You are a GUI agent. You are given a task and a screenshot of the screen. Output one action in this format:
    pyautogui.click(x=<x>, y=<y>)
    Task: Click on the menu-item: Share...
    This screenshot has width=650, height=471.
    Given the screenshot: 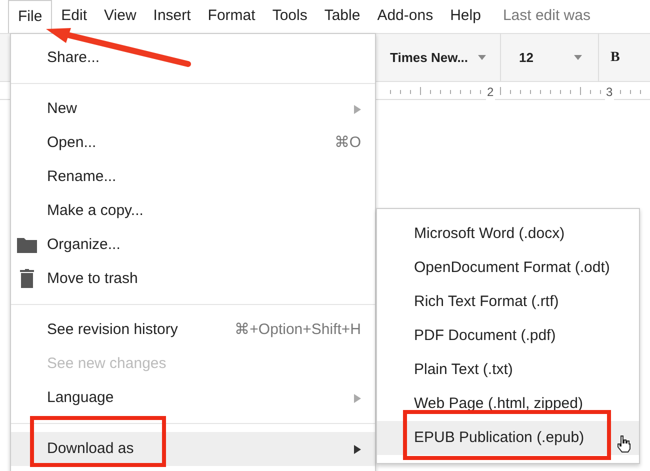 What is the action you would take?
    pyautogui.click(x=193, y=58)
    